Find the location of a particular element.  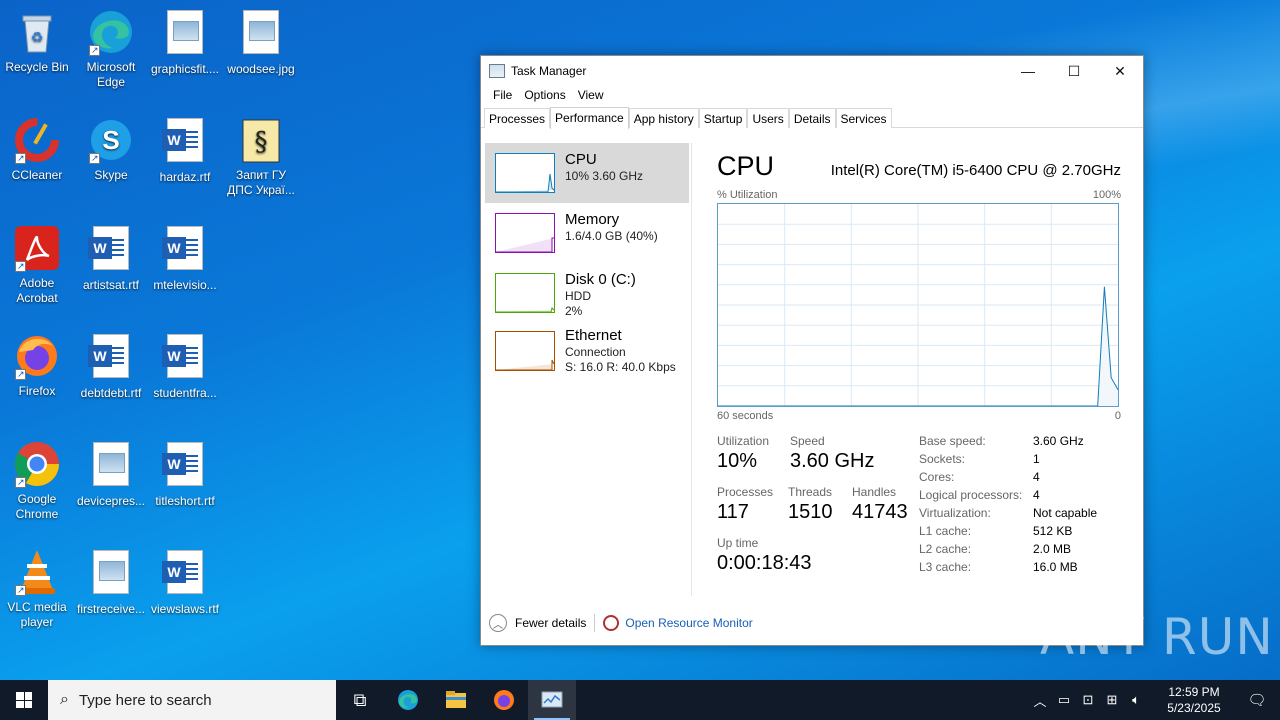

taskbar-clock: 12:59 PM 5/23/2025 is located at coordinates (1194, 700).